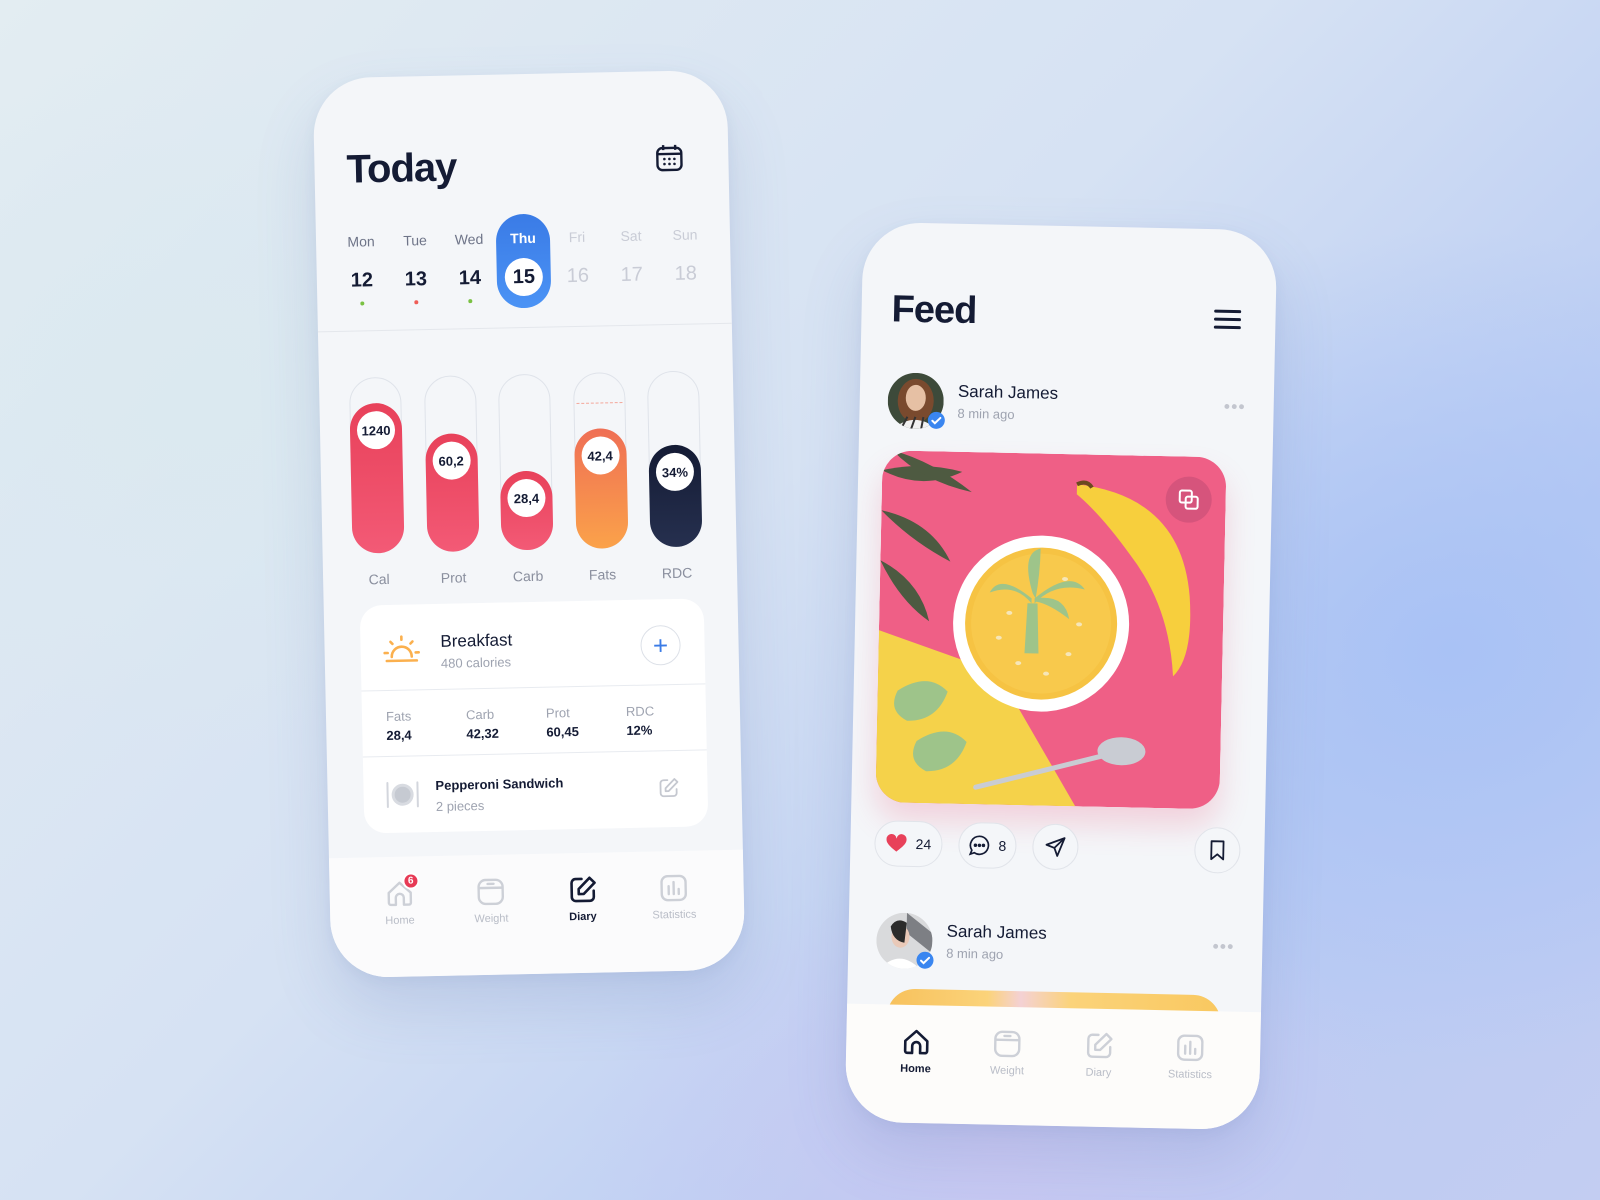 Image resolution: width=1600 pixels, height=1200 pixels. What do you see at coordinates (674, 915) in the screenshot?
I see `nav-label: Statistics` at bounding box center [674, 915].